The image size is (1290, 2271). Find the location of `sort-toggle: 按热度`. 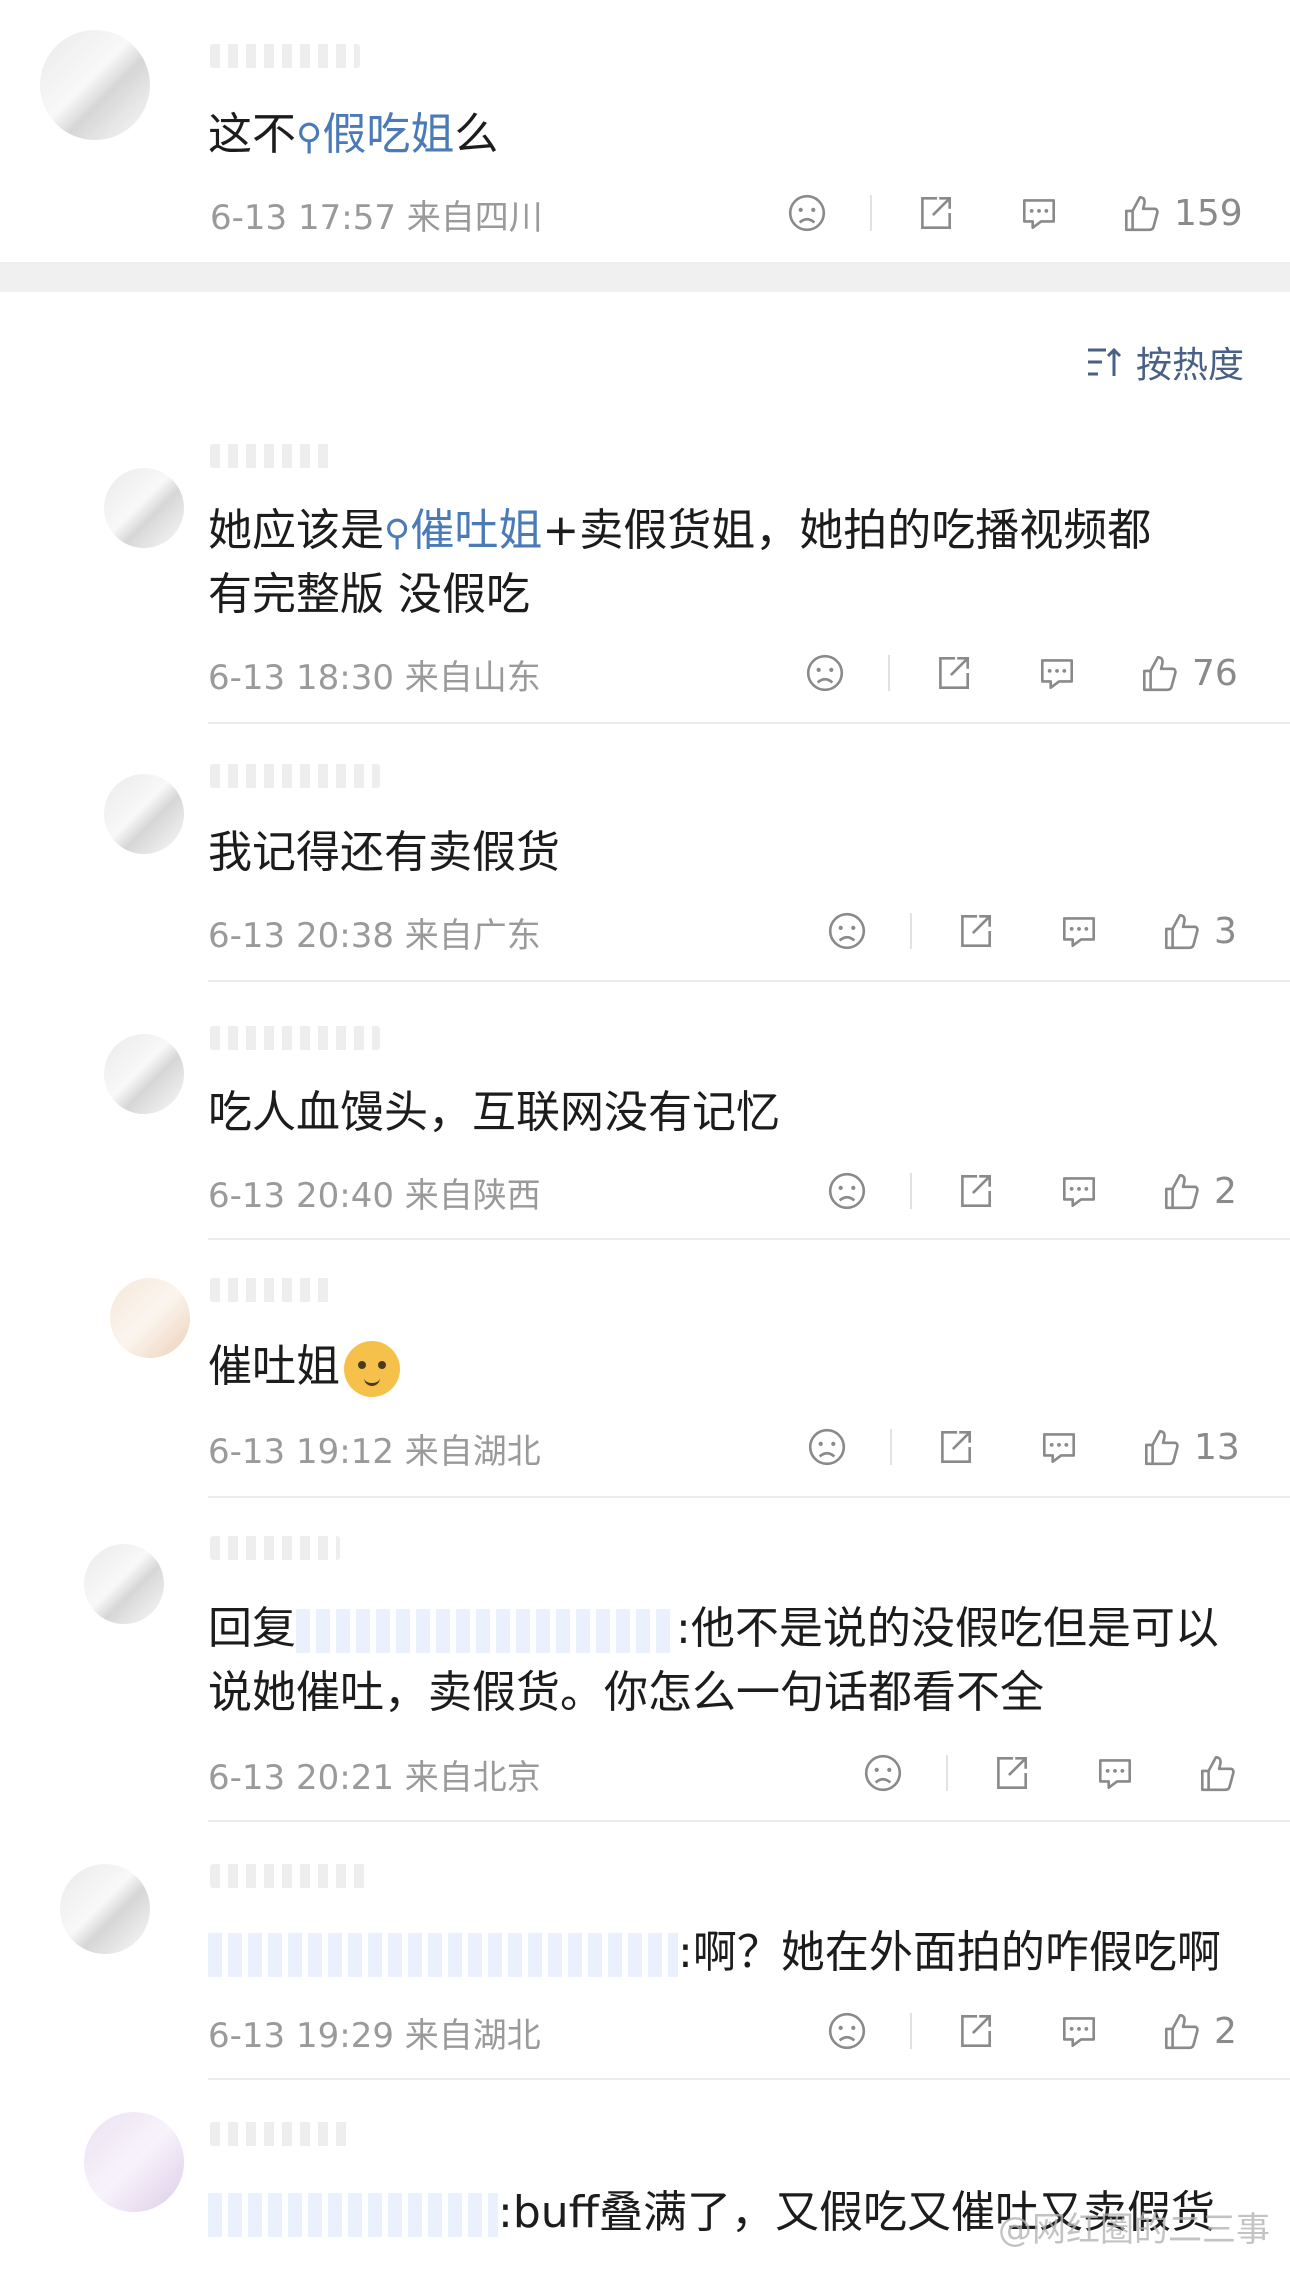

sort-toggle: 按热度 is located at coordinates (1164, 362).